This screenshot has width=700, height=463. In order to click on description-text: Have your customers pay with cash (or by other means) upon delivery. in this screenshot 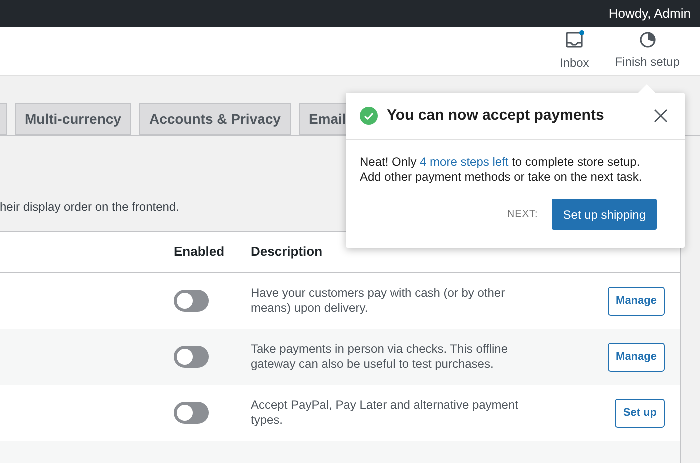, I will do `click(378, 301)`.